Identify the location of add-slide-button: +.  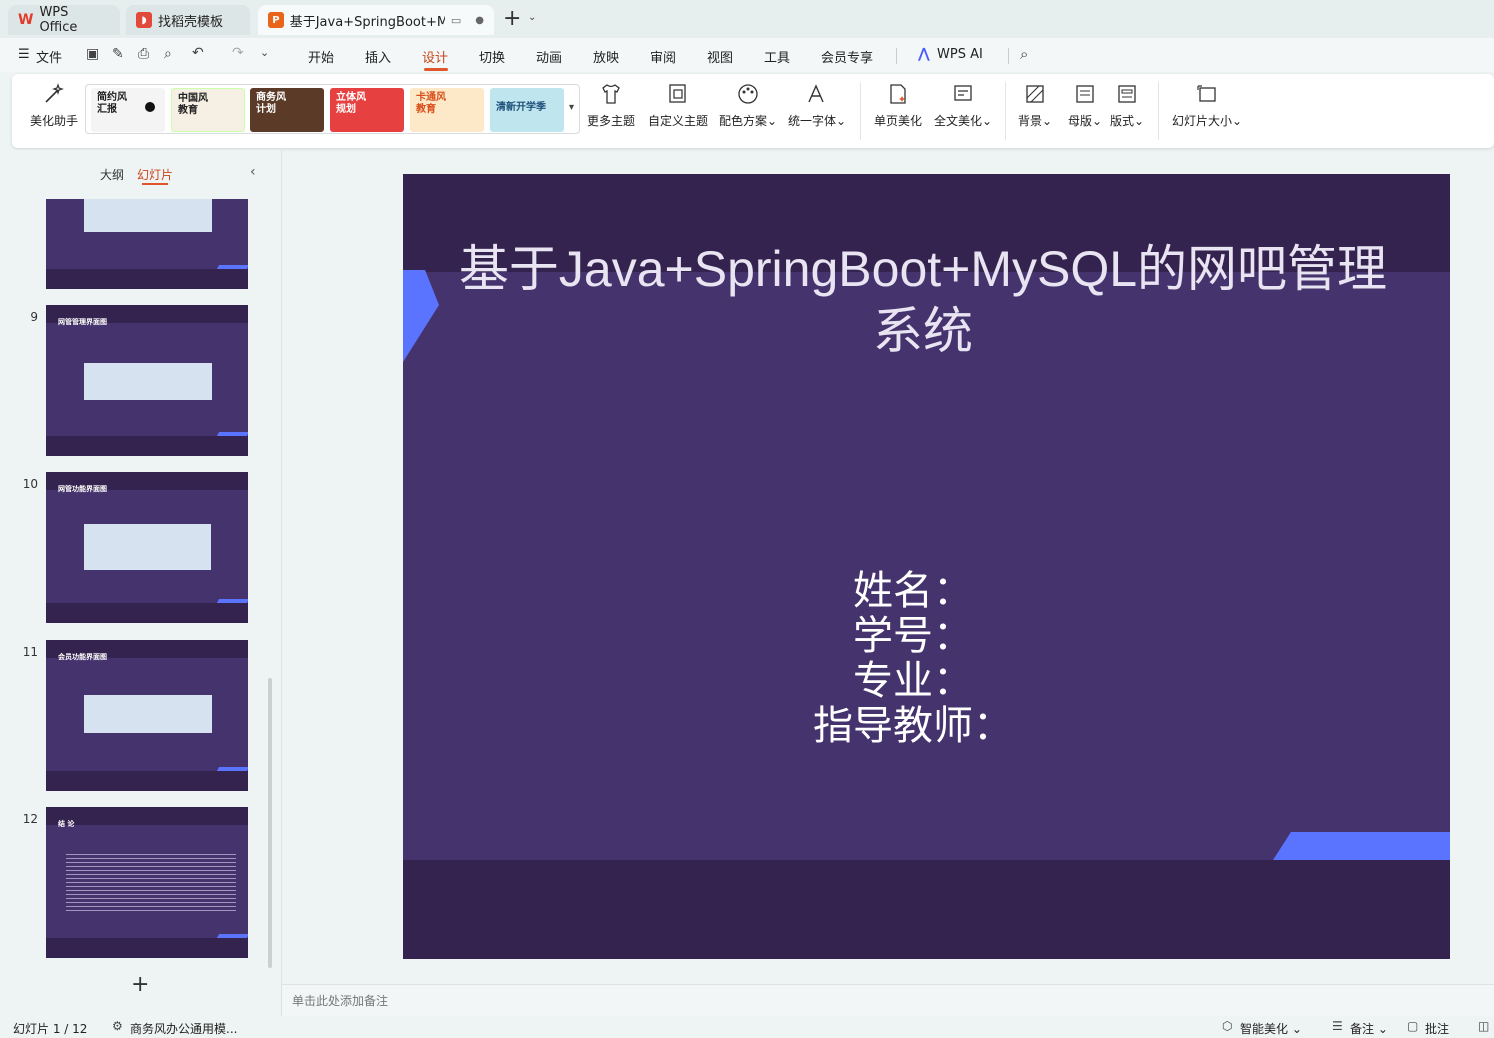
(140, 984).